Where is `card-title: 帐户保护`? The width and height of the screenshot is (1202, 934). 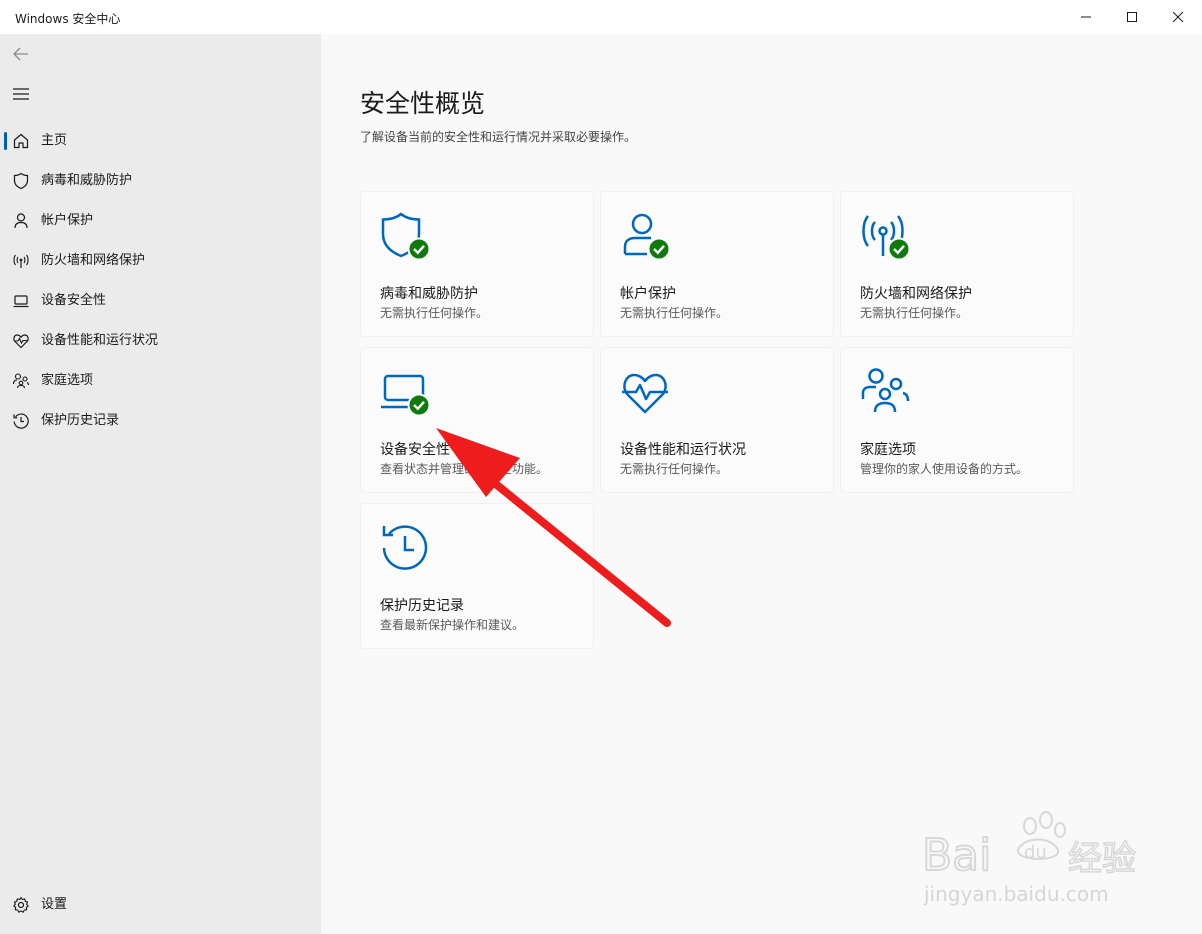
card-title: 帐户保护 is located at coordinates (648, 294).